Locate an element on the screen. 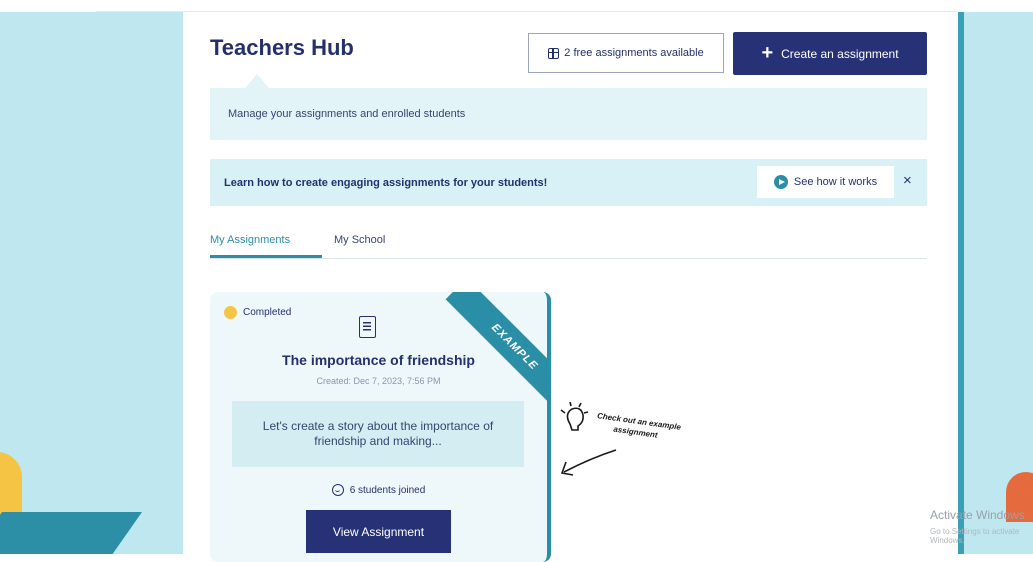 The width and height of the screenshot is (1033, 562). free-assignments-label: 2 free assignments available is located at coordinates (634, 53).